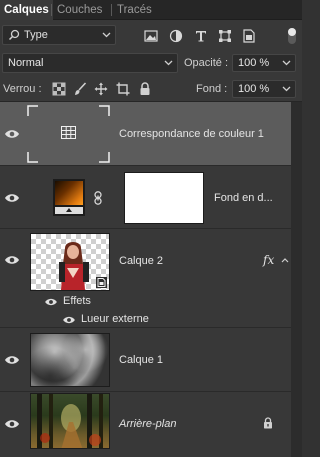 The image size is (320, 457). I want to click on layer-name: Calque 1, so click(141, 360).